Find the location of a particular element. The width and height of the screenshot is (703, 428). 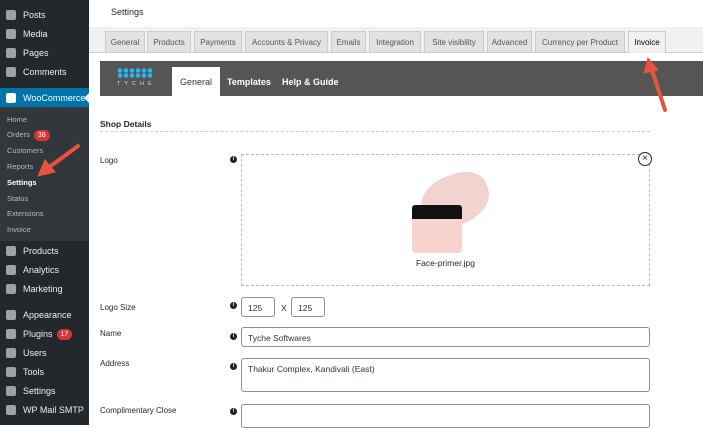

arrow-to-settings is located at coordinates (63, 157).